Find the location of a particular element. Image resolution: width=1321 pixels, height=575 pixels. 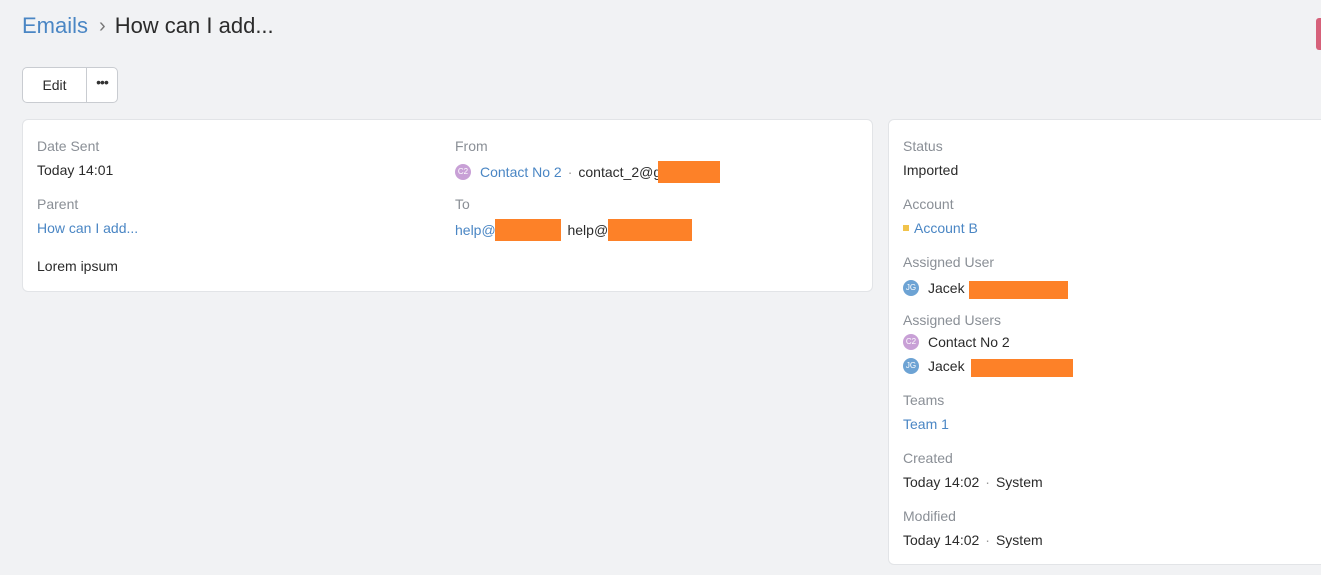

more-actions-button: ••• is located at coordinates (102, 85).